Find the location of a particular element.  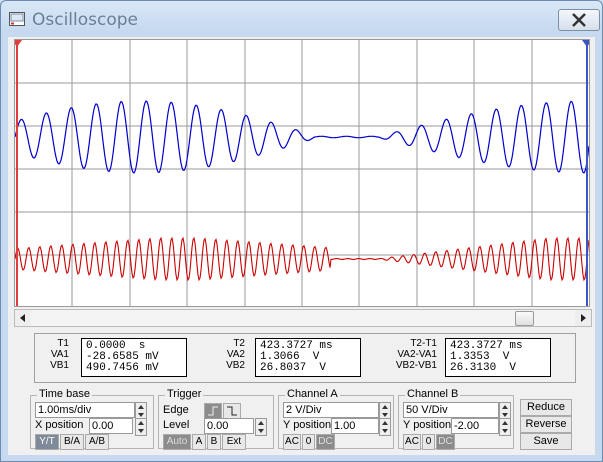

mode-ab-button: A/B is located at coordinates (97, 442).